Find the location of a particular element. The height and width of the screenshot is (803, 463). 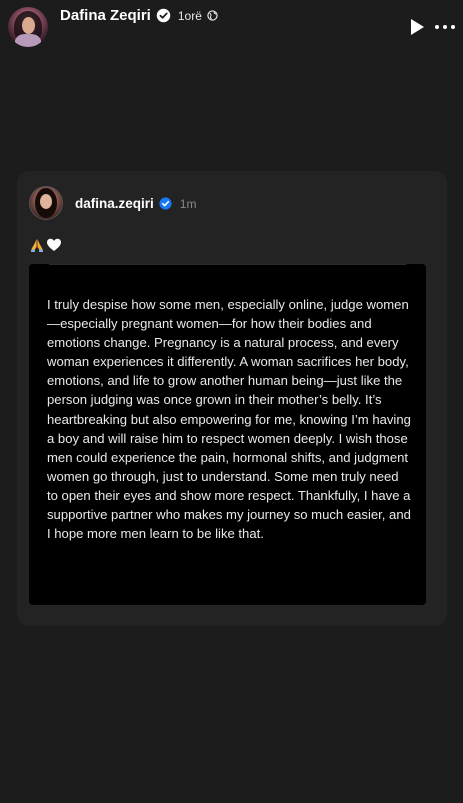

play-icon is located at coordinates (417, 27).